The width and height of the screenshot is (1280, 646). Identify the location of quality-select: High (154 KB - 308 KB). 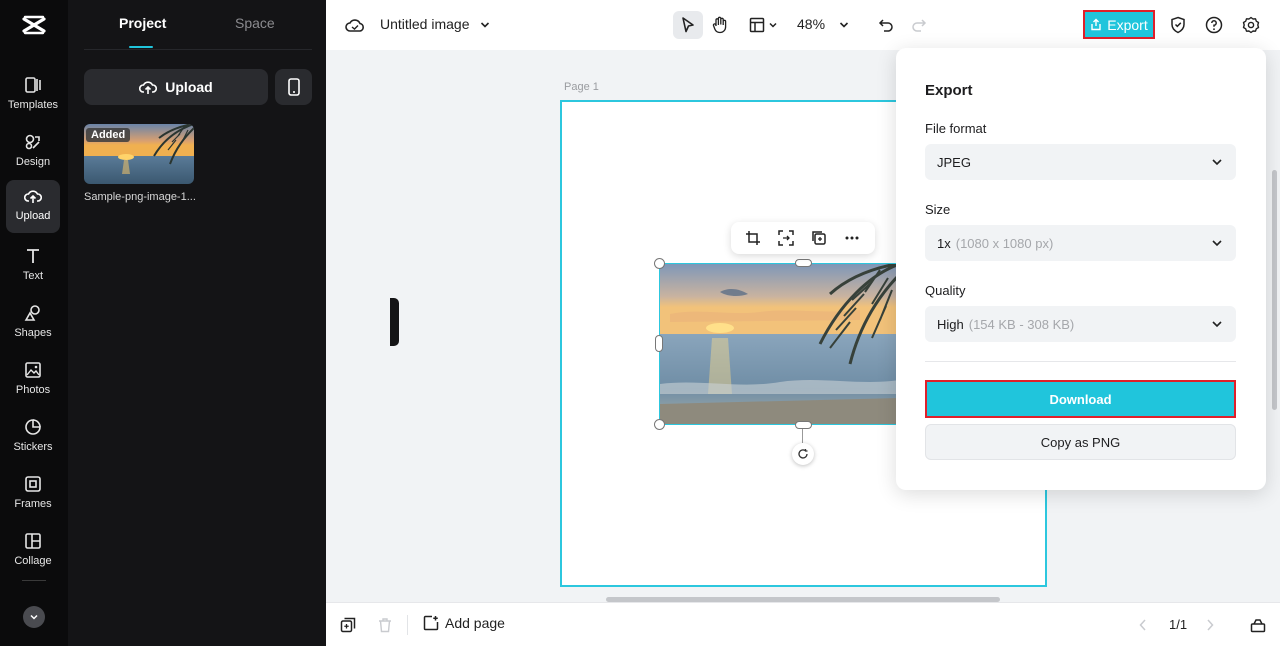
(1080, 324).